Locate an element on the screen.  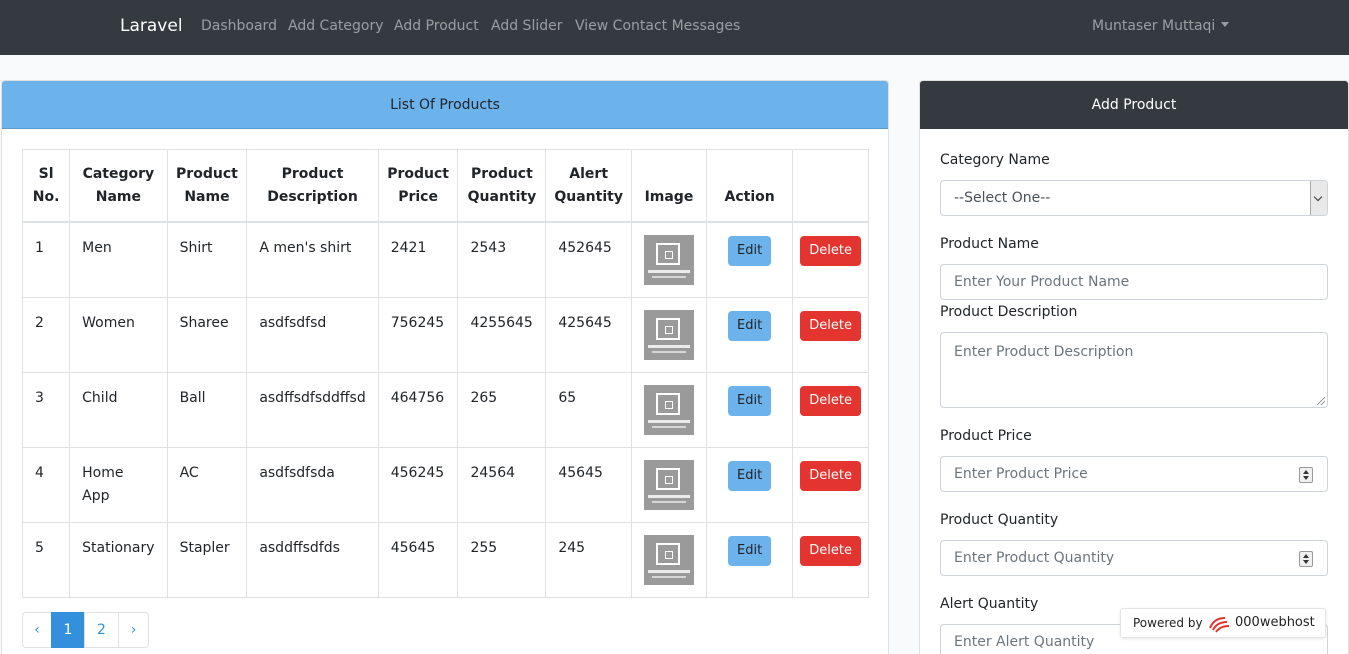
nav-dashboard: Dashboard is located at coordinates (239, 26).